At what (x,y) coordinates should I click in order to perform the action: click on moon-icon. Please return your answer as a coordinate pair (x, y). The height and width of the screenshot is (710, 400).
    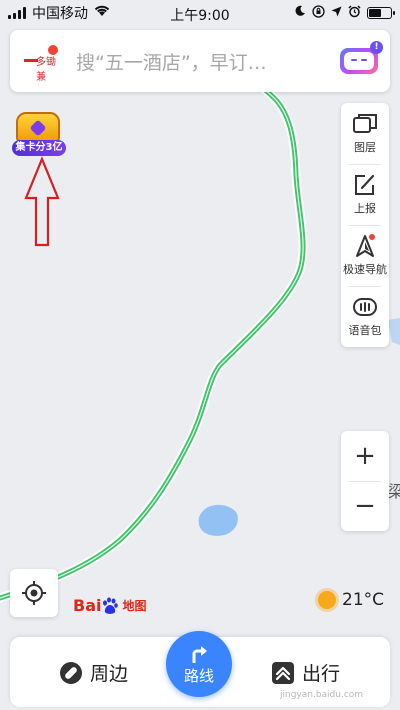
    Looking at the image, I should click on (300, 13).